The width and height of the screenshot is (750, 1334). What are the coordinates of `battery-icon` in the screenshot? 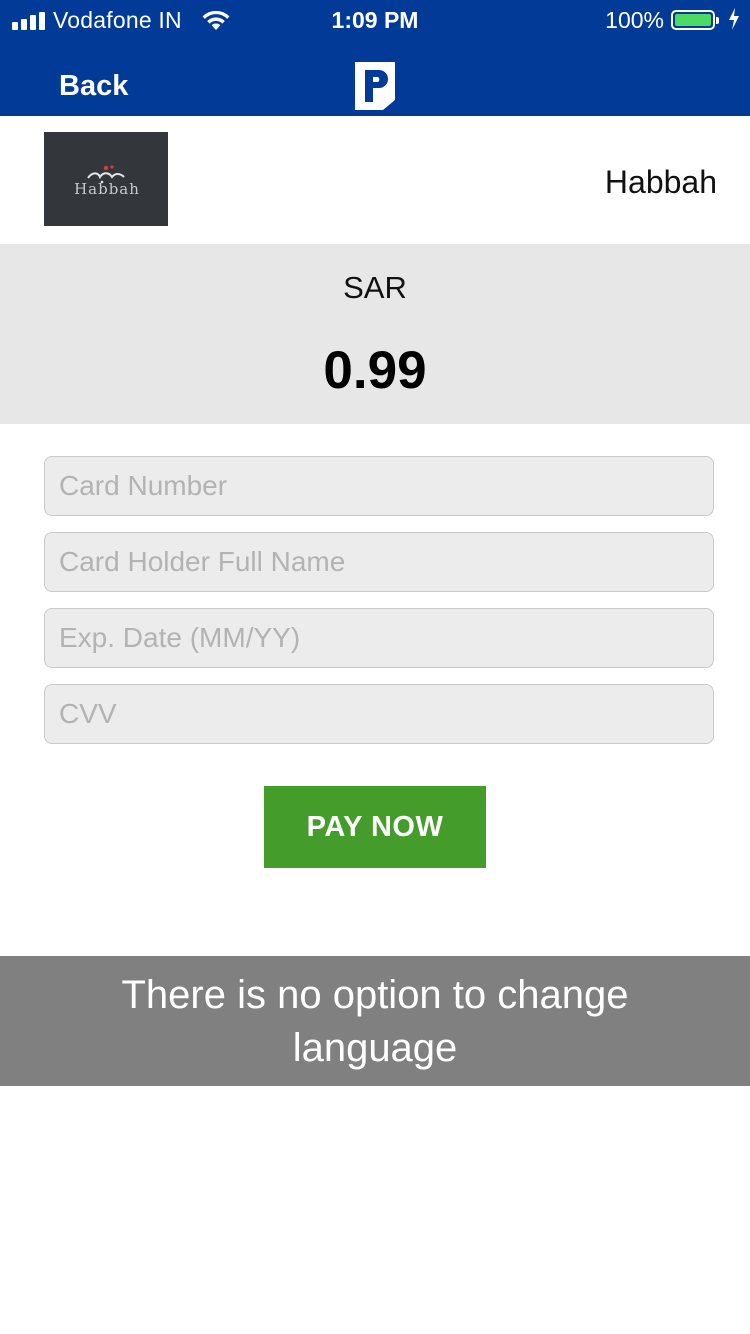 It's located at (695, 20).